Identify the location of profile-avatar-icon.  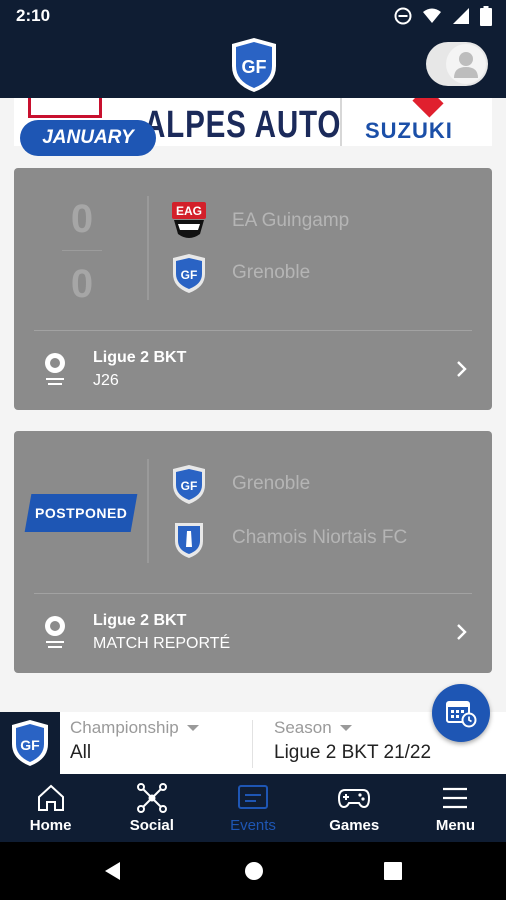
(466, 65).